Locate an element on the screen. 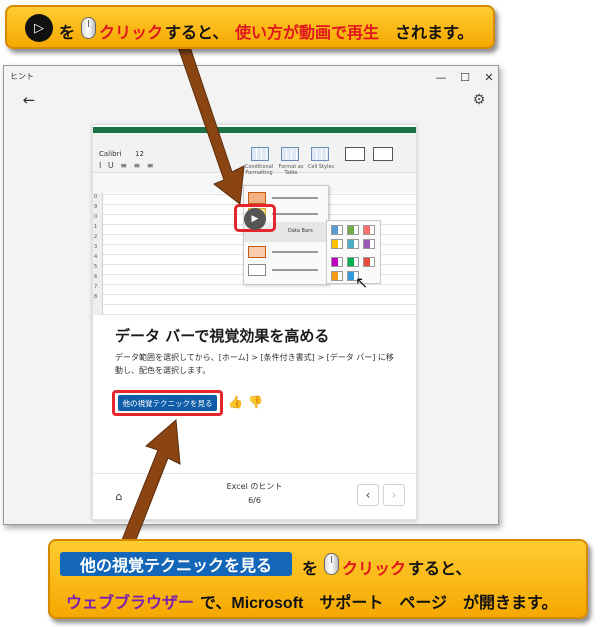 The image size is (600, 627). previous-tip-button: ‹ is located at coordinates (368, 495).